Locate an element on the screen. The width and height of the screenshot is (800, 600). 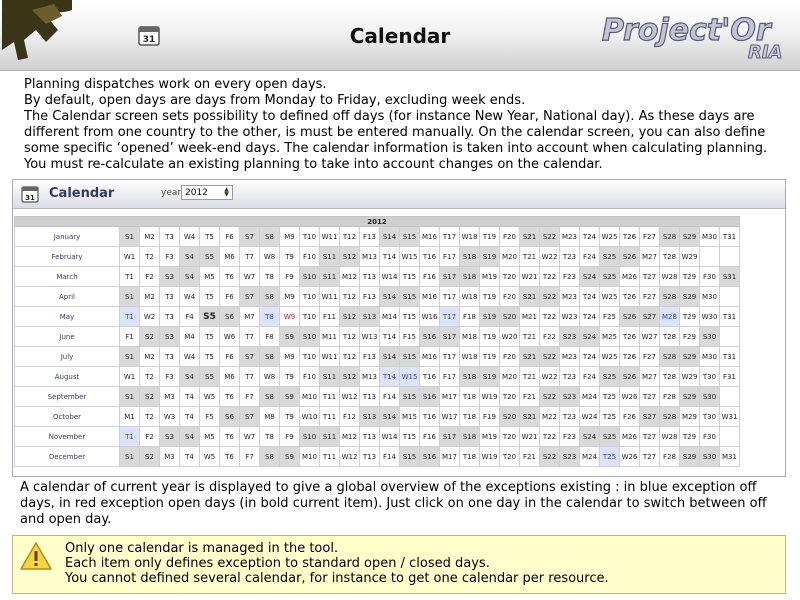
calendar-day: S17 is located at coordinates (449, 276).